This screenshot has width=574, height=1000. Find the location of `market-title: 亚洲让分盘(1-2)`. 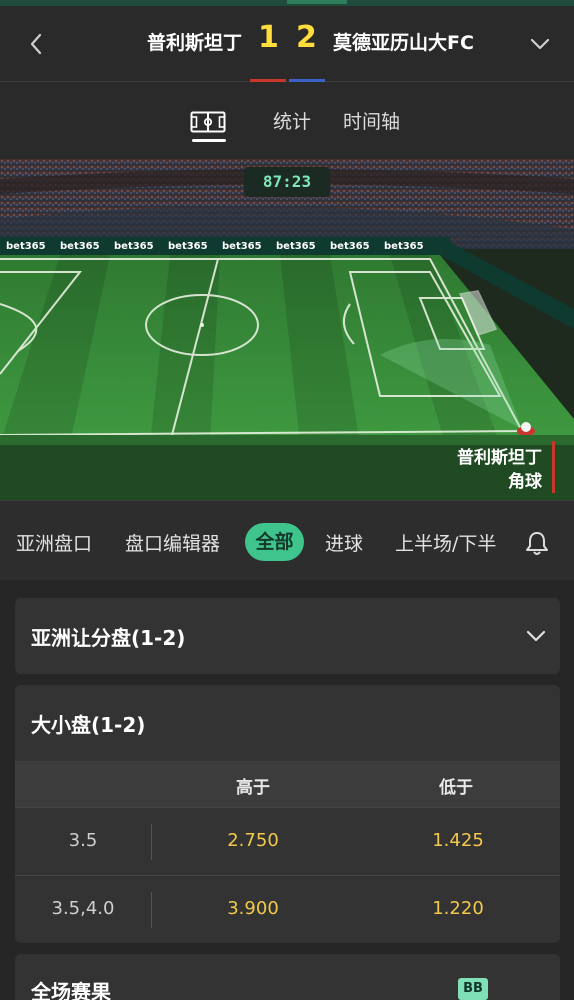

market-title: 亚洲让分盘(1-2) is located at coordinates (108, 638).